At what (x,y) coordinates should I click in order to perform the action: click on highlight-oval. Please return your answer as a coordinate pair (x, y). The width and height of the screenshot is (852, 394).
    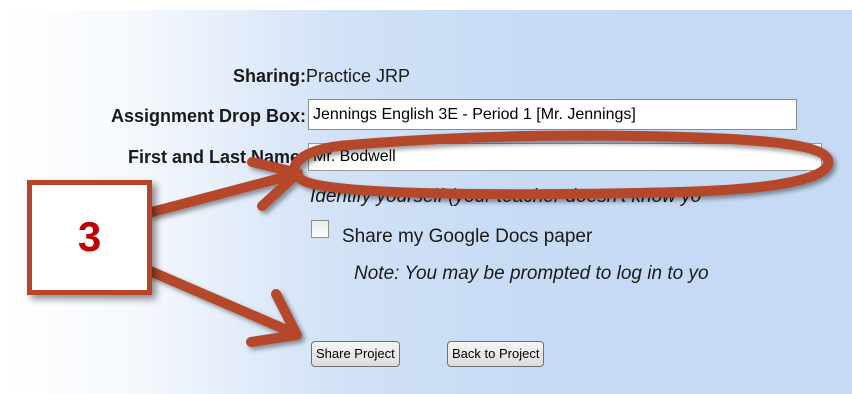
    Looking at the image, I should click on (561, 165).